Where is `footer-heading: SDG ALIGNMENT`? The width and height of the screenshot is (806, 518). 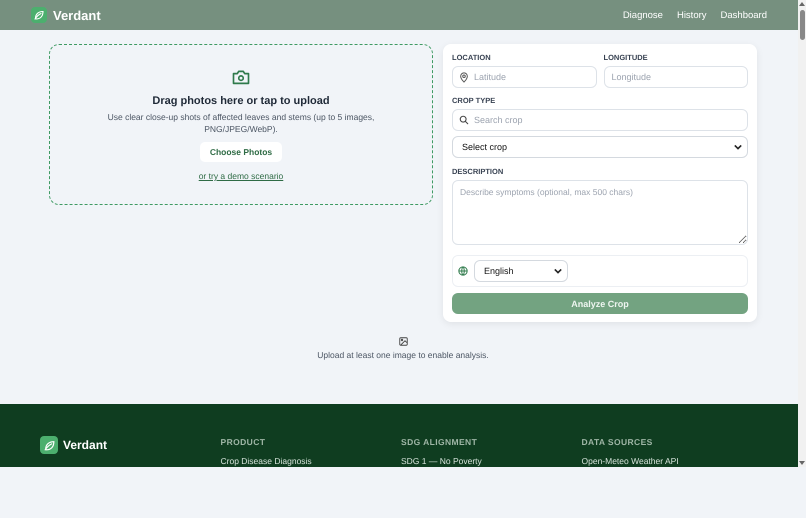 footer-heading: SDG ALIGNMENT is located at coordinates (439, 442).